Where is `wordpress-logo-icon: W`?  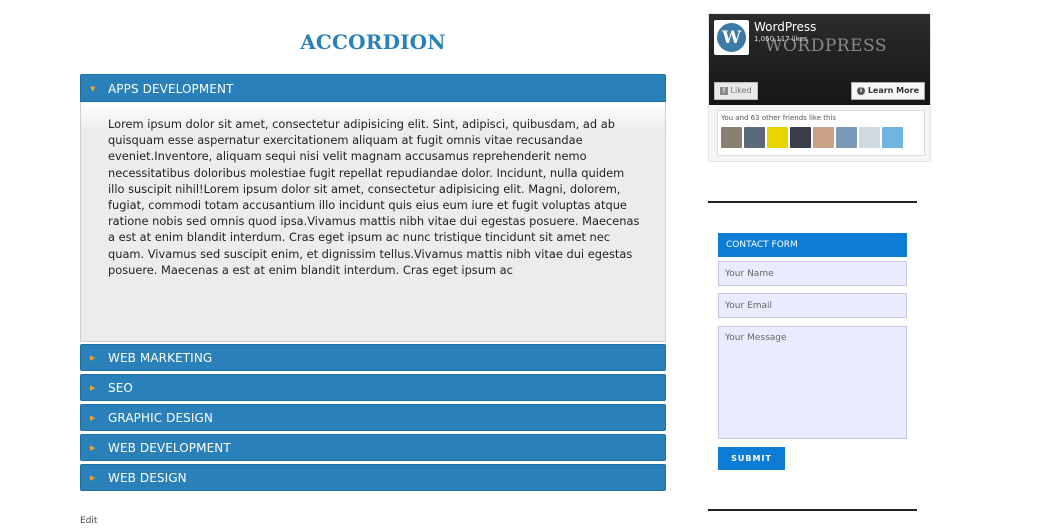 wordpress-logo-icon: W is located at coordinates (731, 37).